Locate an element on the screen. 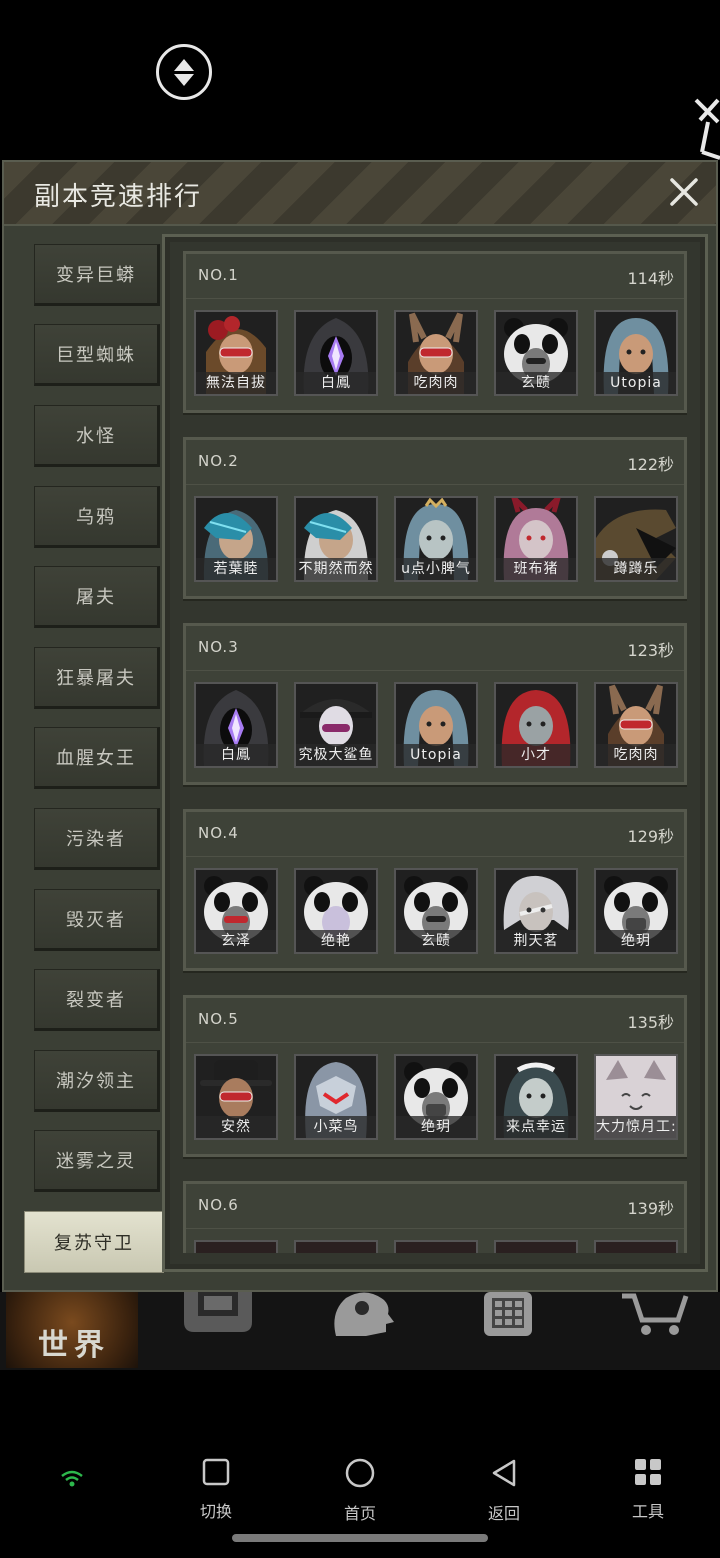 The image size is (720, 1558). member-avatar: 無法自拔 is located at coordinates (236, 353).